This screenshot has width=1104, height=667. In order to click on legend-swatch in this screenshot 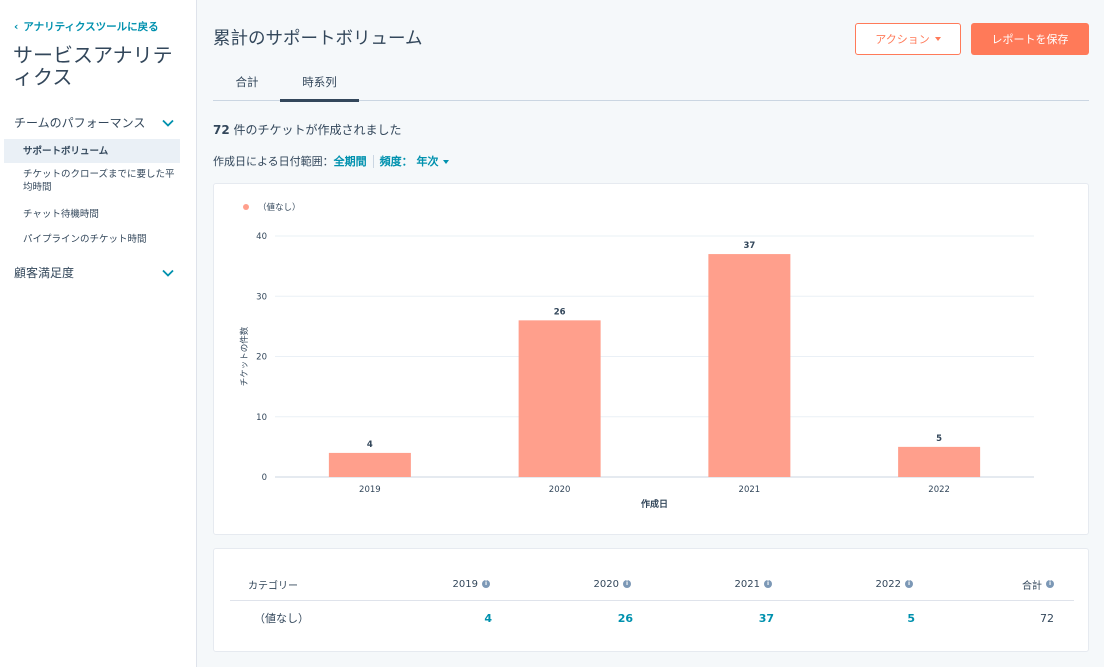, I will do `click(246, 207)`.